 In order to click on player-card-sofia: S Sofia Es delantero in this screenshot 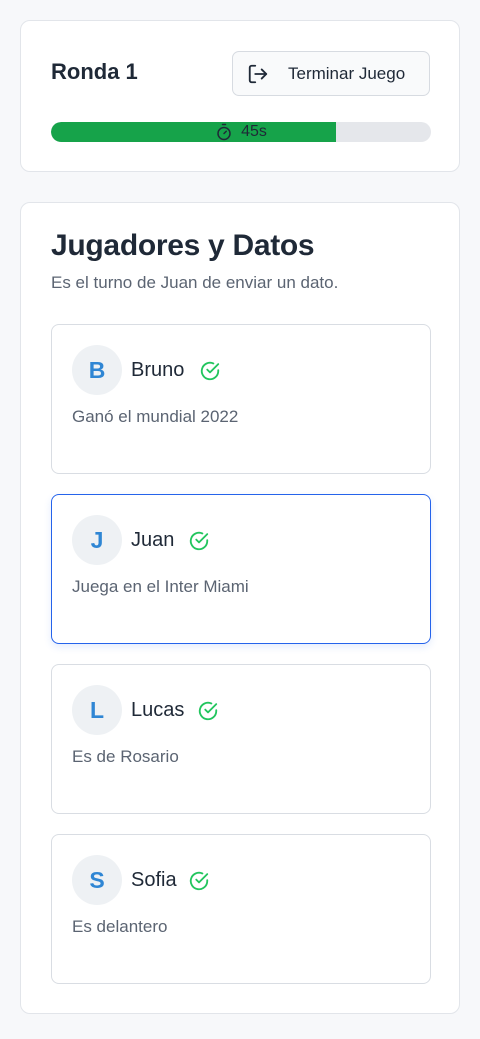, I will do `click(241, 909)`.